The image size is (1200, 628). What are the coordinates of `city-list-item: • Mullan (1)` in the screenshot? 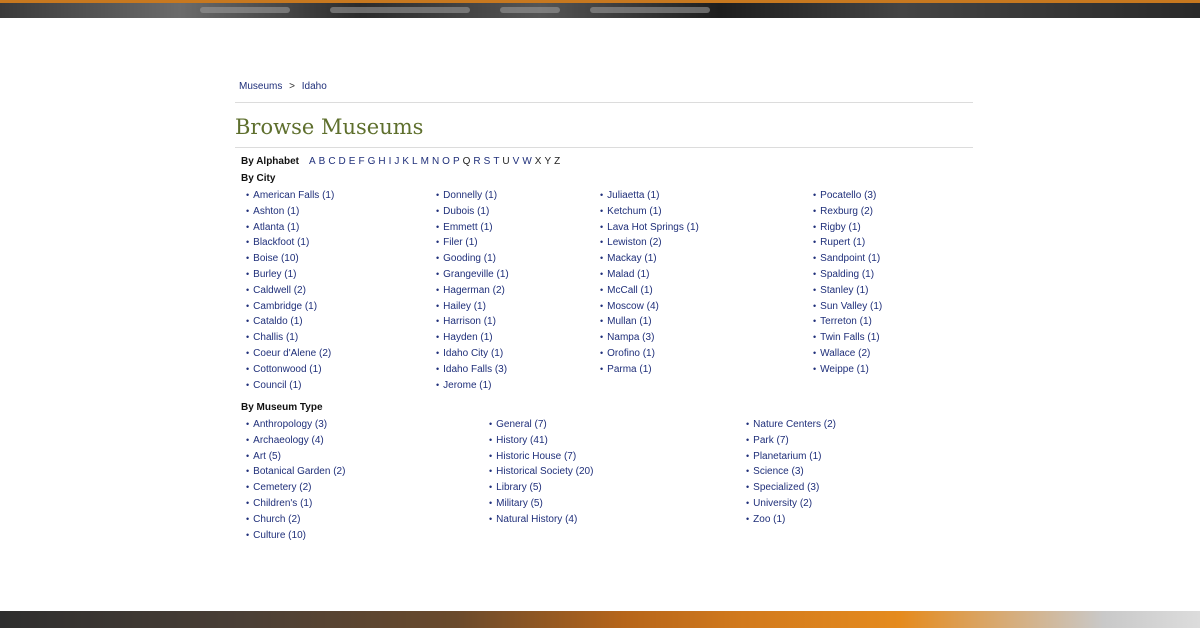 It's located at (649, 322).